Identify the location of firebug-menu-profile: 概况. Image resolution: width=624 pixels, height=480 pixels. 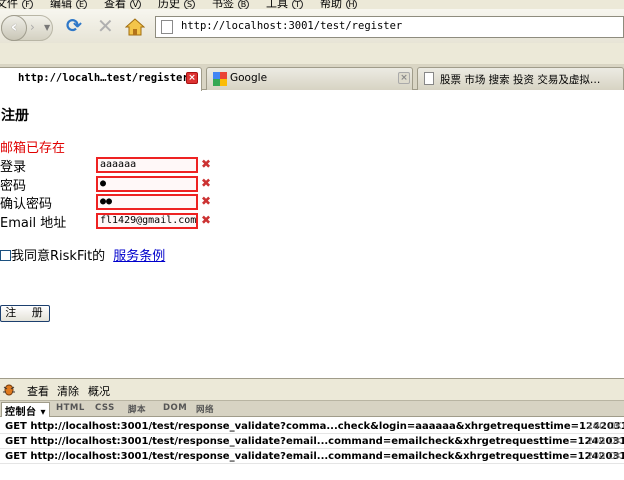
(99, 391).